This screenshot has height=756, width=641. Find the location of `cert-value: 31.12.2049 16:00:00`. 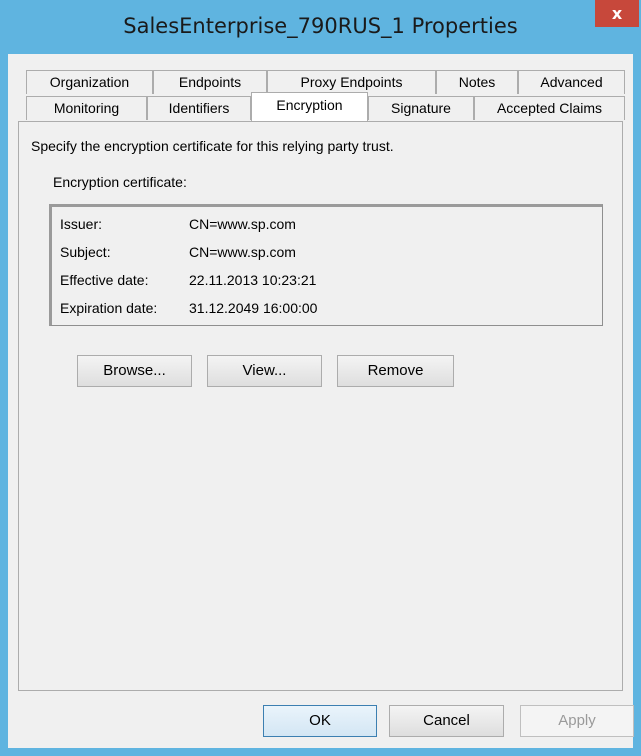

cert-value: 31.12.2049 16:00:00 is located at coordinates (253, 308).